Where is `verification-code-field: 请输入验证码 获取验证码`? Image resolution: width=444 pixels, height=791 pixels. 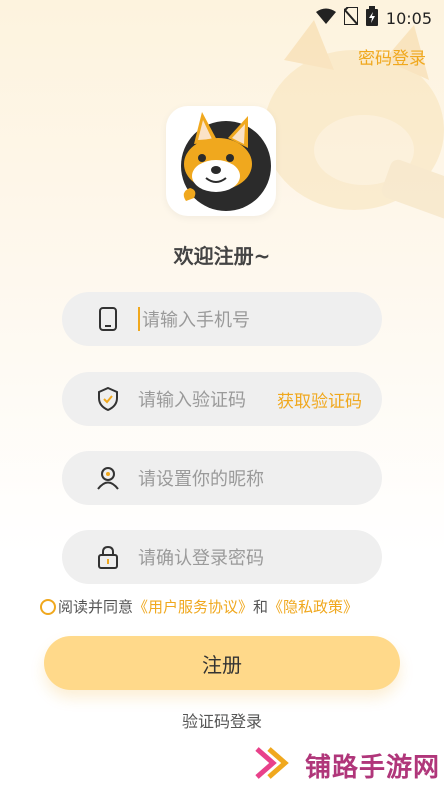
verification-code-field: 请输入验证码 获取验证码 is located at coordinates (222, 399).